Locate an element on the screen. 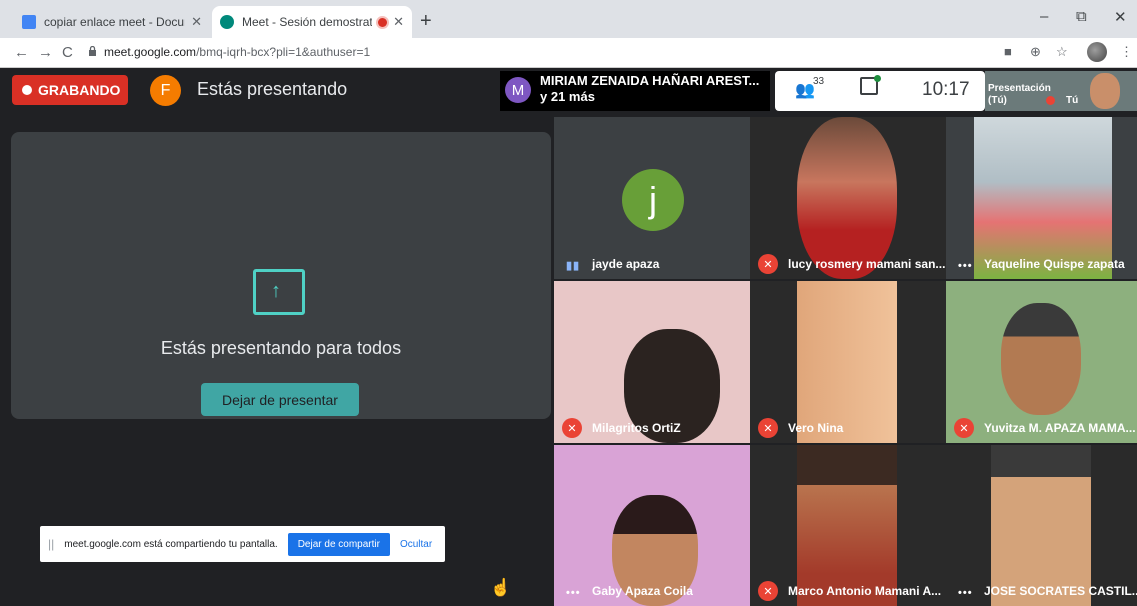 The image size is (1137, 606). mouse-cursor-icon: ☝ is located at coordinates (501, 587).